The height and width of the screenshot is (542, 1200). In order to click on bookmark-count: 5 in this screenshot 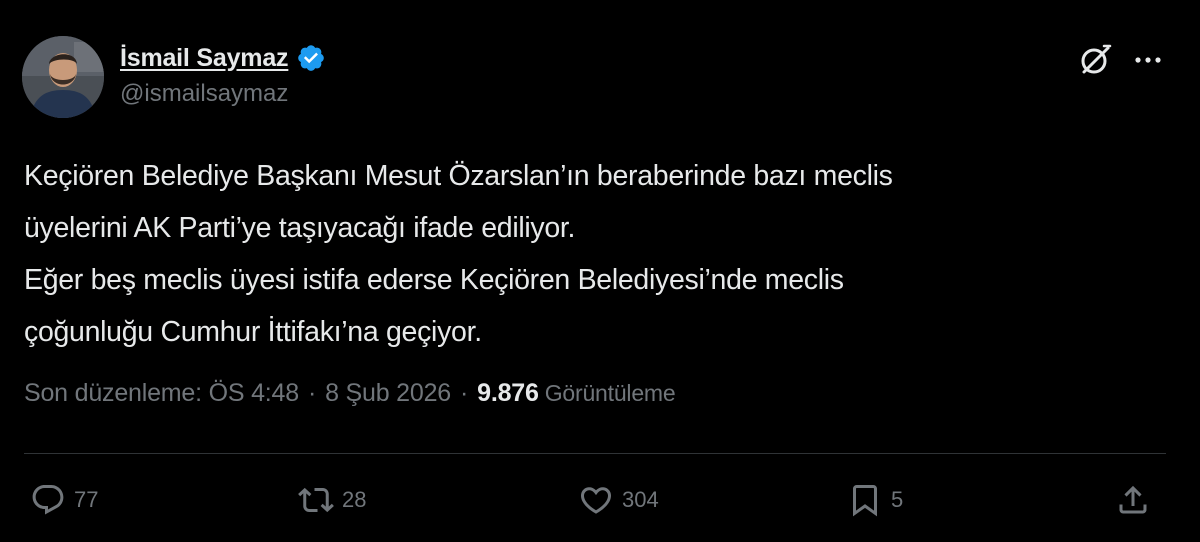, I will do `click(897, 499)`.